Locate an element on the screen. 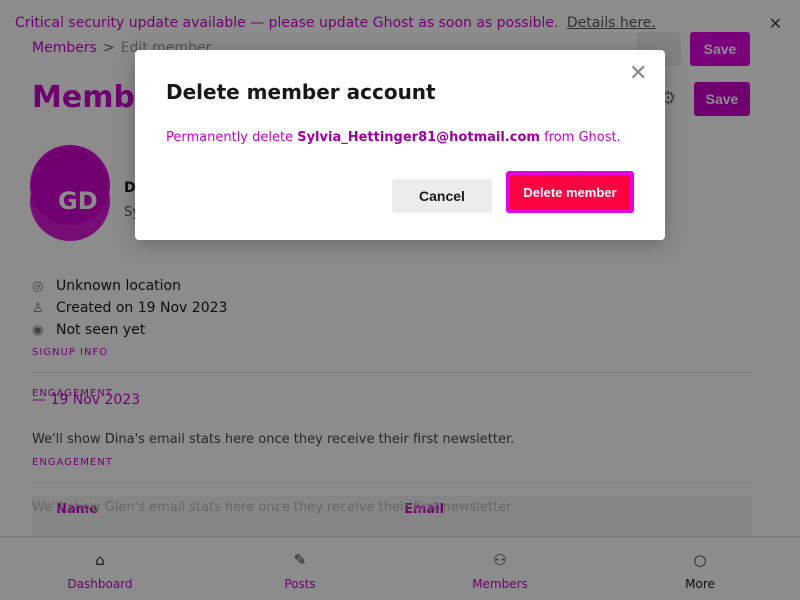 This screenshot has width=800, height=600. close-icon: ✕ is located at coordinates (639, 74).